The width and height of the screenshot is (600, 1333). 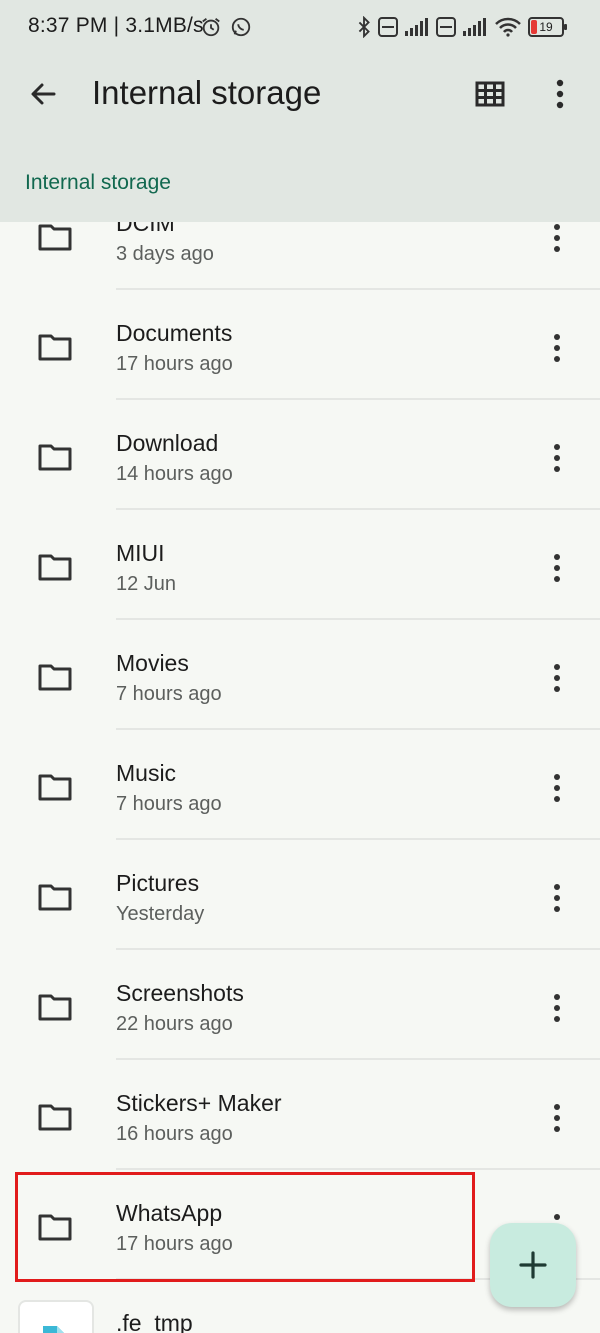 I want to click on whatsapp-icon, so click(x=241, y=27).